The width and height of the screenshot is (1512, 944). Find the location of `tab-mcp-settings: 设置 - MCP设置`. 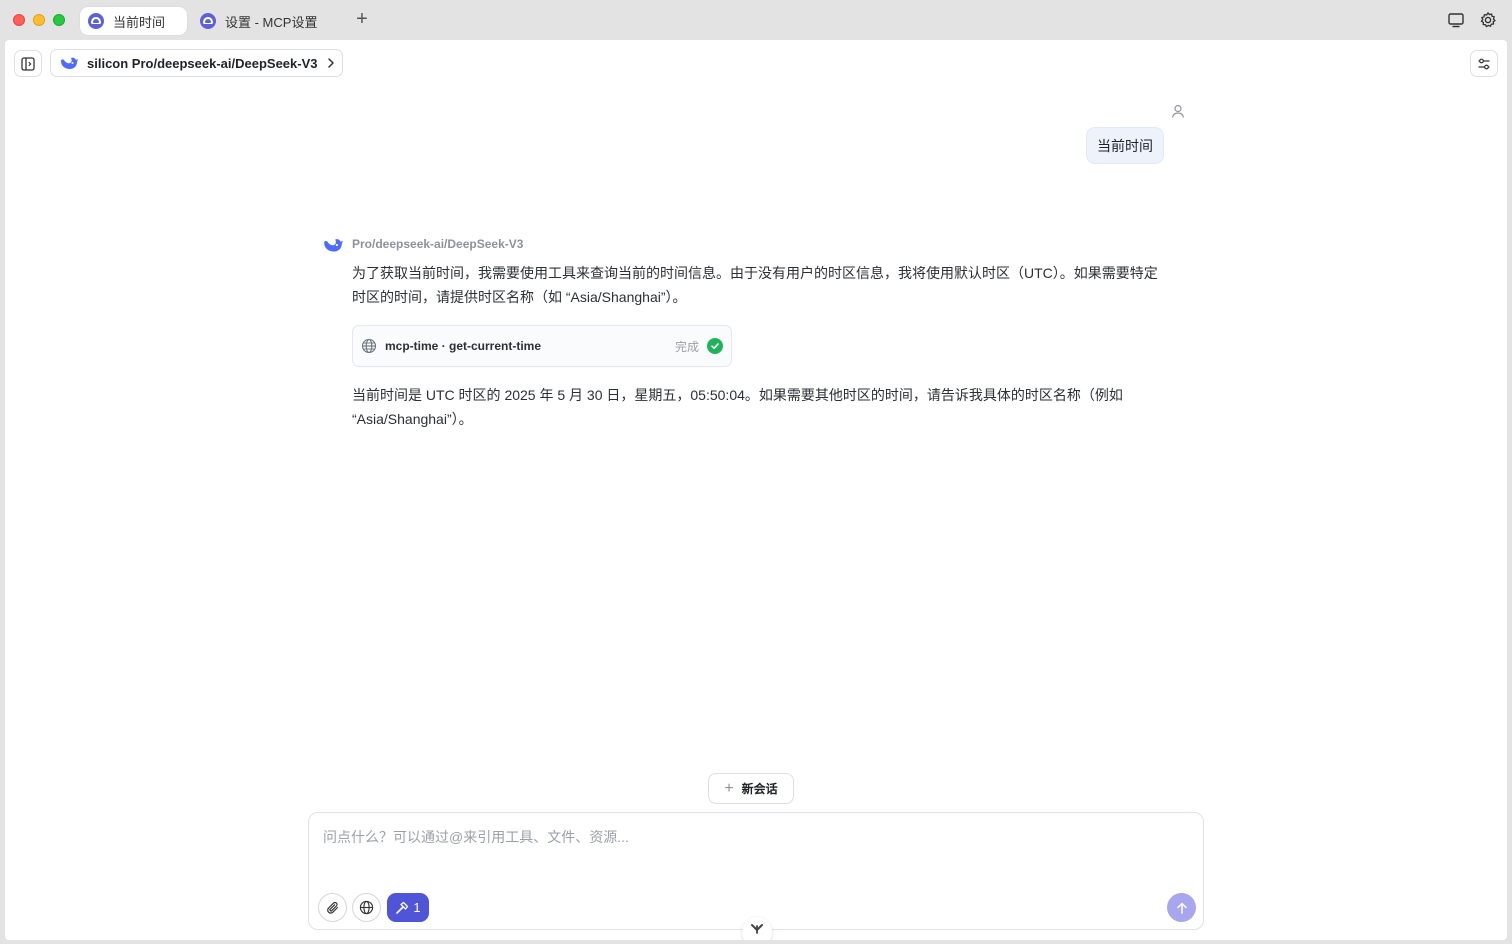

tab-mcp-settings: 设置 - MCP设置 is located at coordinates (267, 21).